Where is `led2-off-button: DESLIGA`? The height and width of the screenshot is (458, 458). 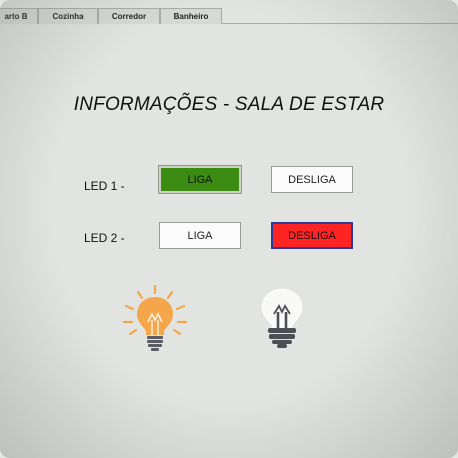
led2-off-button: DESLIGA is located at coordinates (312, 235).